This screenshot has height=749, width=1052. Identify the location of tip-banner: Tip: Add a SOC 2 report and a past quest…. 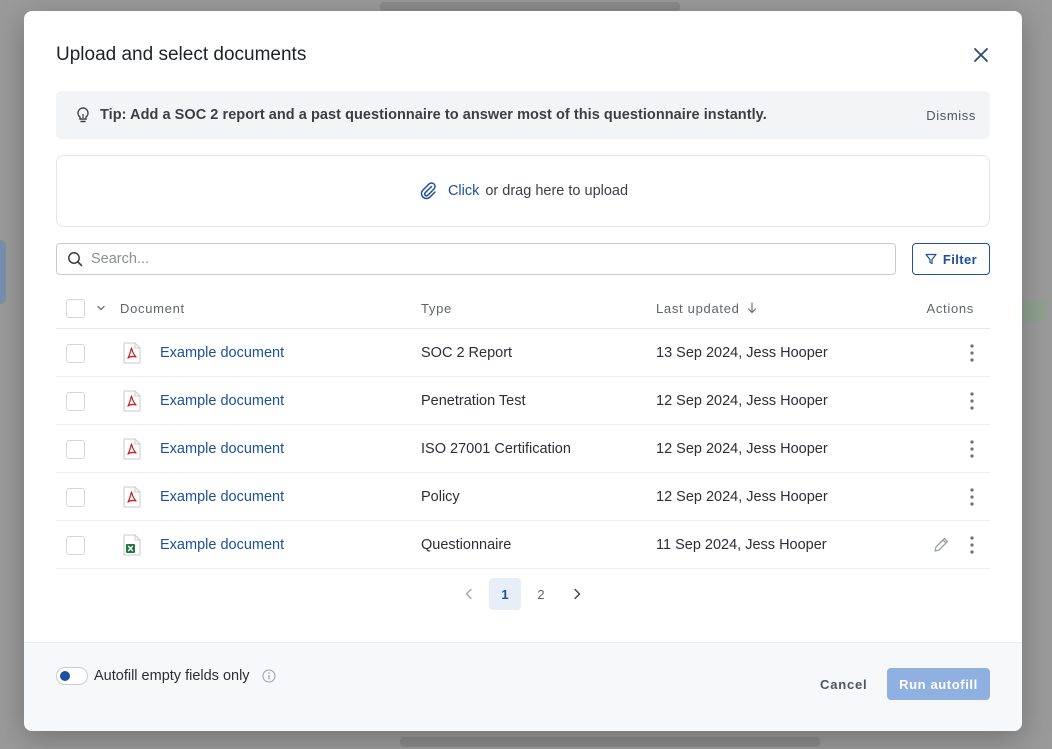
(523, 115).